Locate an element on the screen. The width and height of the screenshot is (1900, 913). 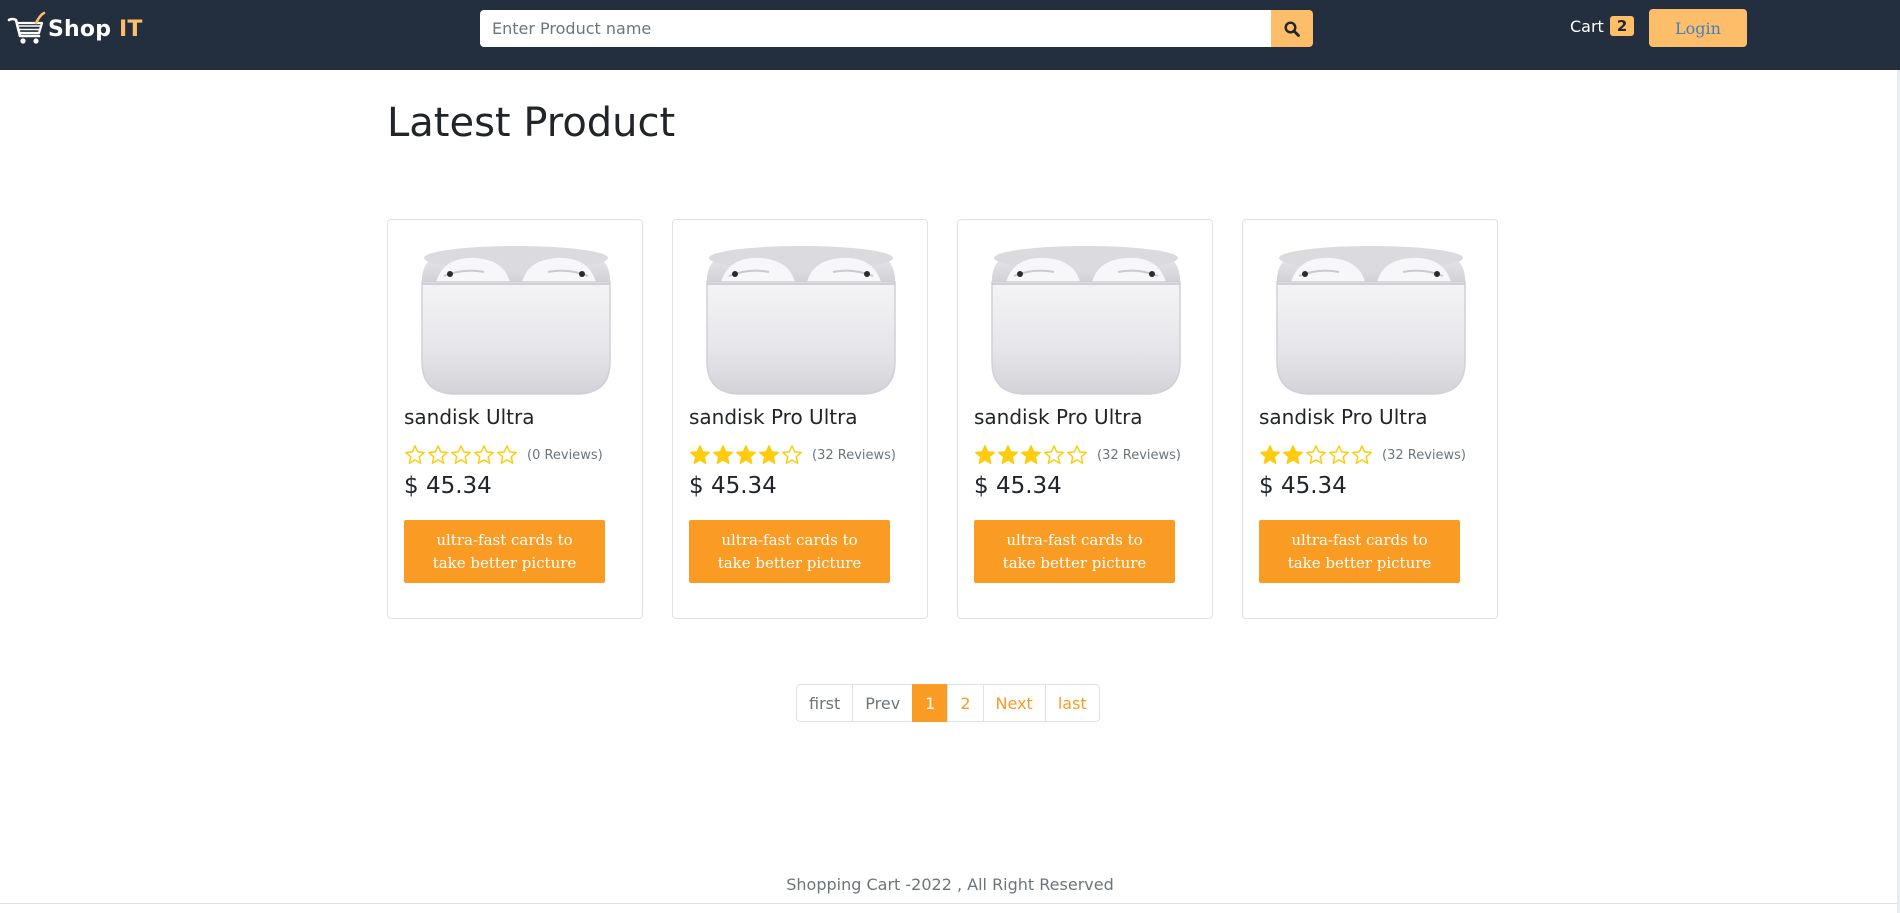
cart-link: Cart 2 is located at coordinates (1602, 26).